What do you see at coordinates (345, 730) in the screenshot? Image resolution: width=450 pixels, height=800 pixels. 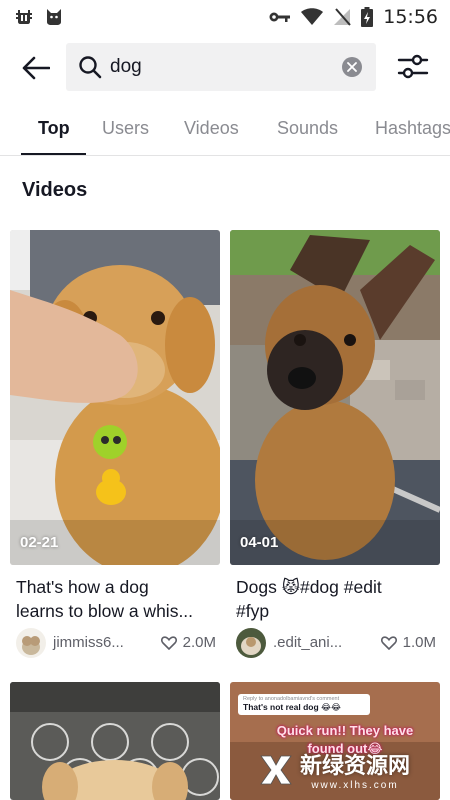 I see `overlay-line: Quick run!! They have` at bounding box center [345, 730].